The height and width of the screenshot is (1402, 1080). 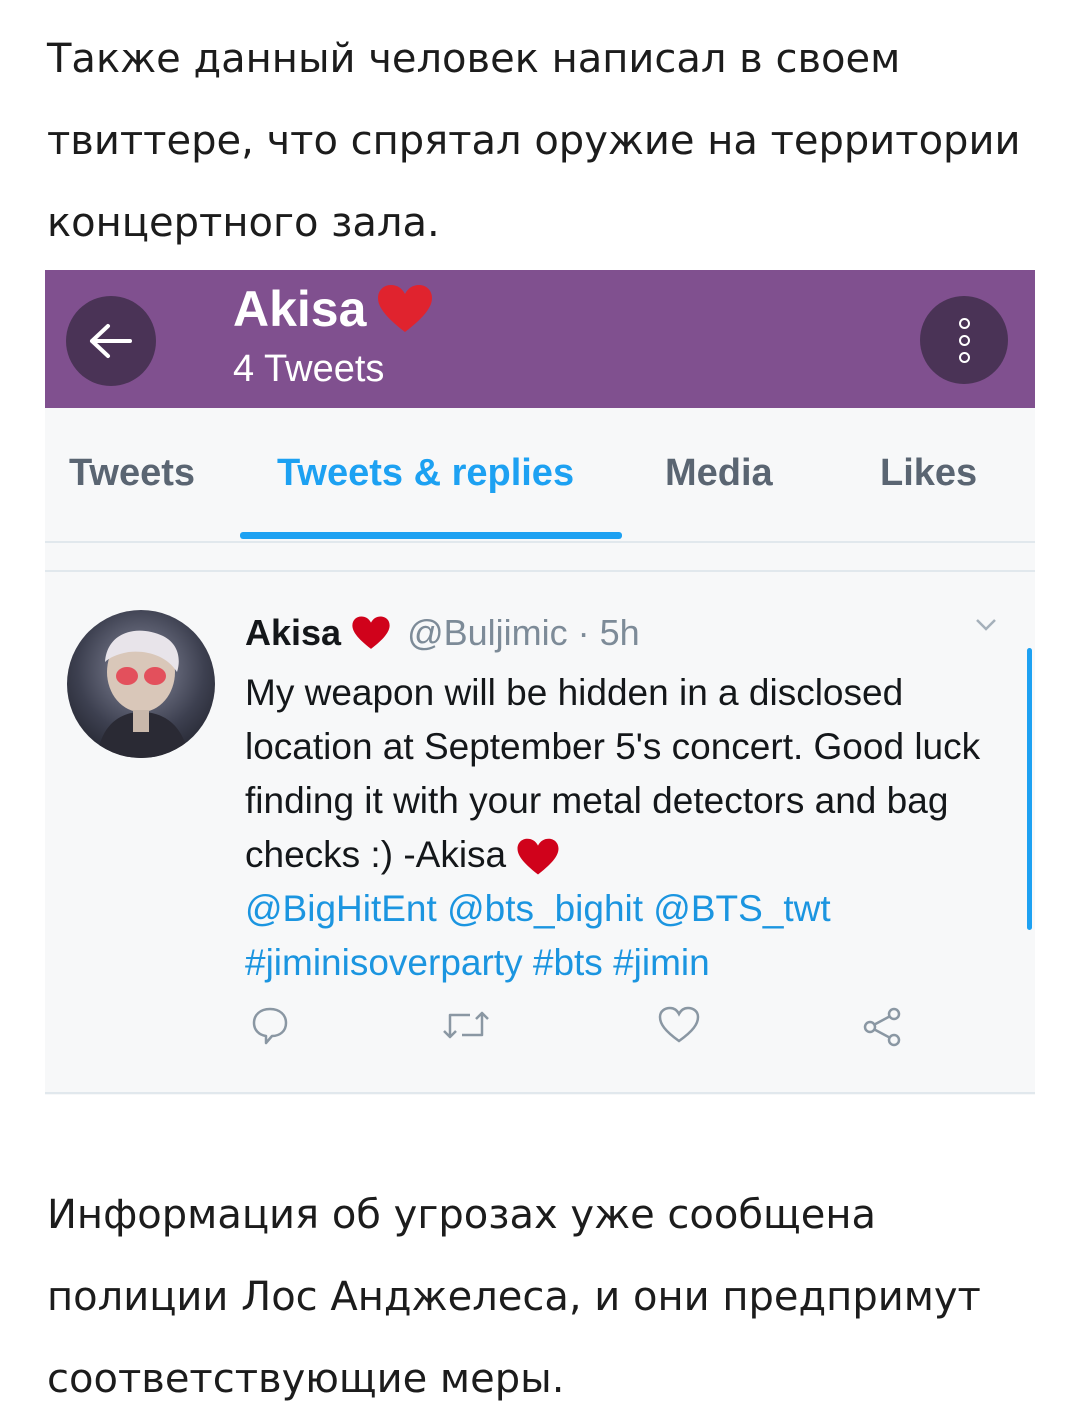 What do you see at coordinates (540, 1035) in the screenshot?
I see `tweet-actions` at bounding box center [540, 1035].